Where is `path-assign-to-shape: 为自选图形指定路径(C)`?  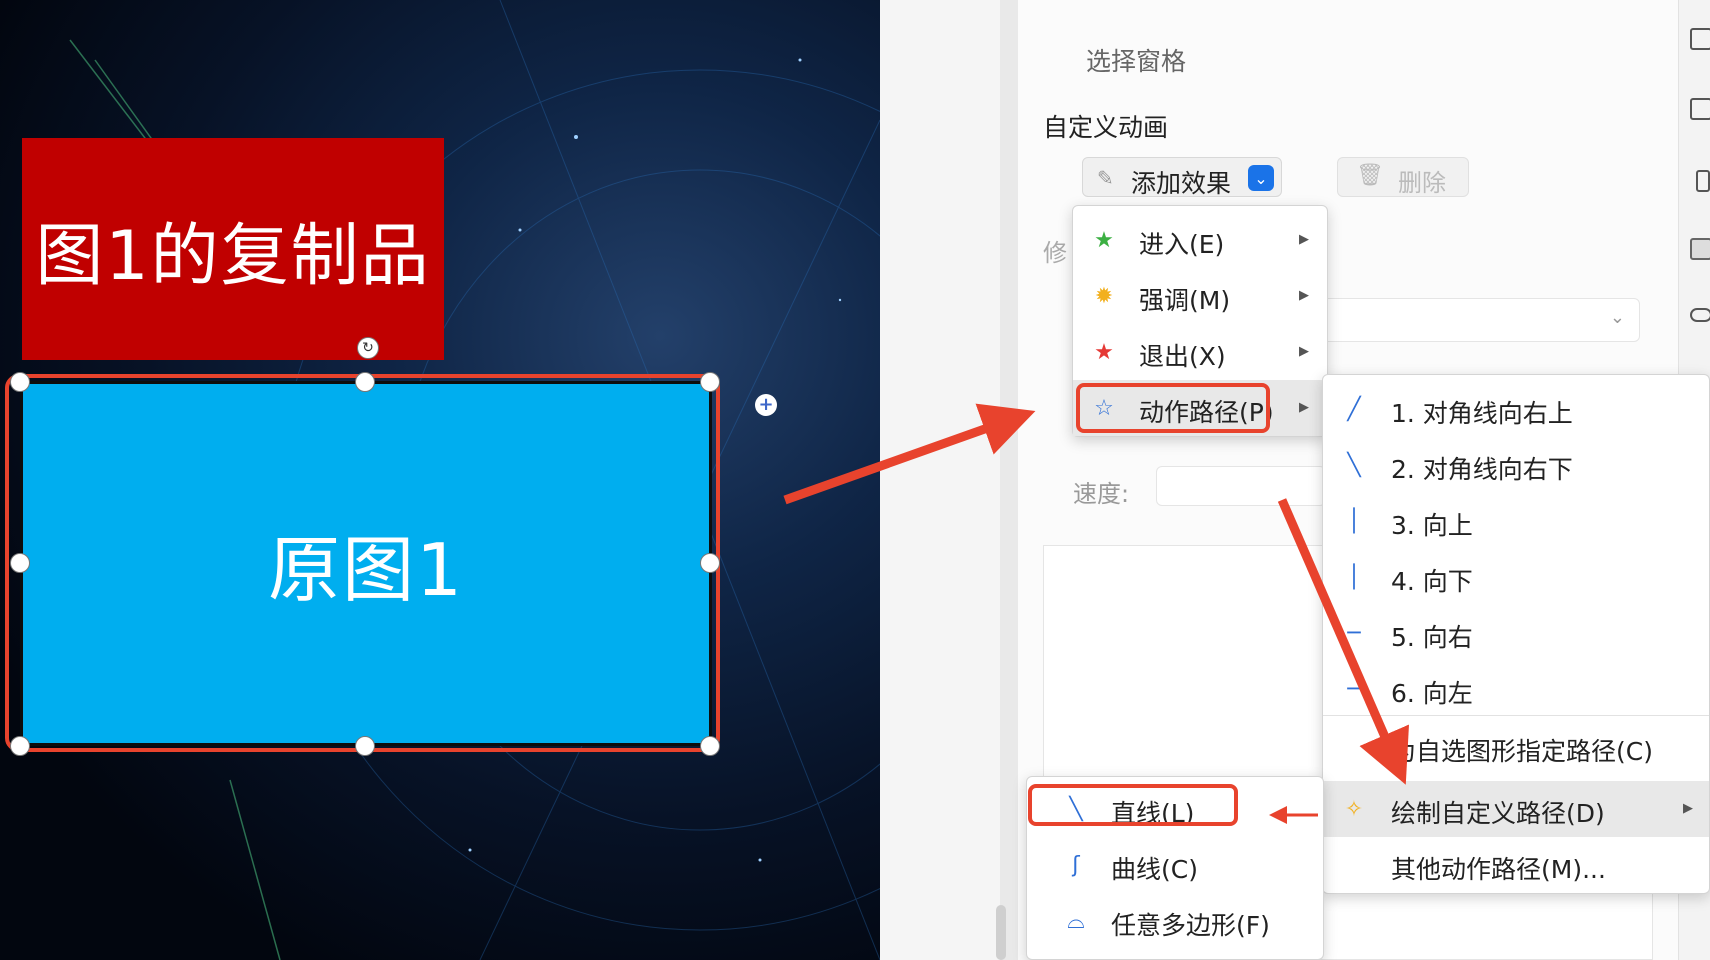 path-assign-to-shape: 为自选图形指定路径(C) is located at coordinates (1516, 747).